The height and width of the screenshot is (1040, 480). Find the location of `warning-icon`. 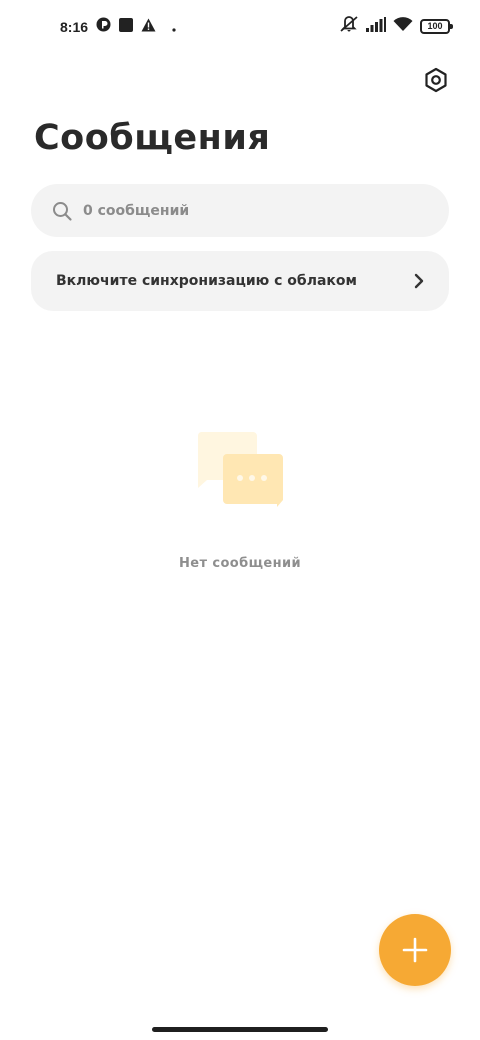

warning-icon is located at coordinates (148, 26).